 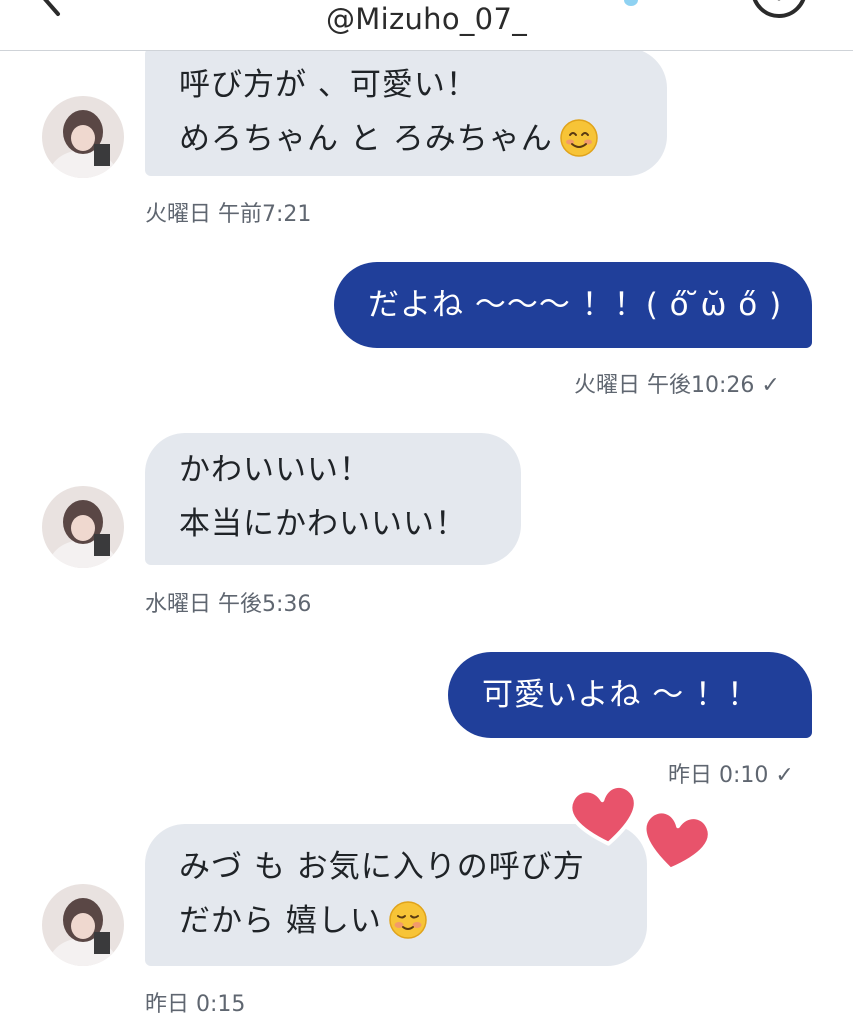 I want to click on message-text: だから 嬉しい, so click(x=280, y=921).